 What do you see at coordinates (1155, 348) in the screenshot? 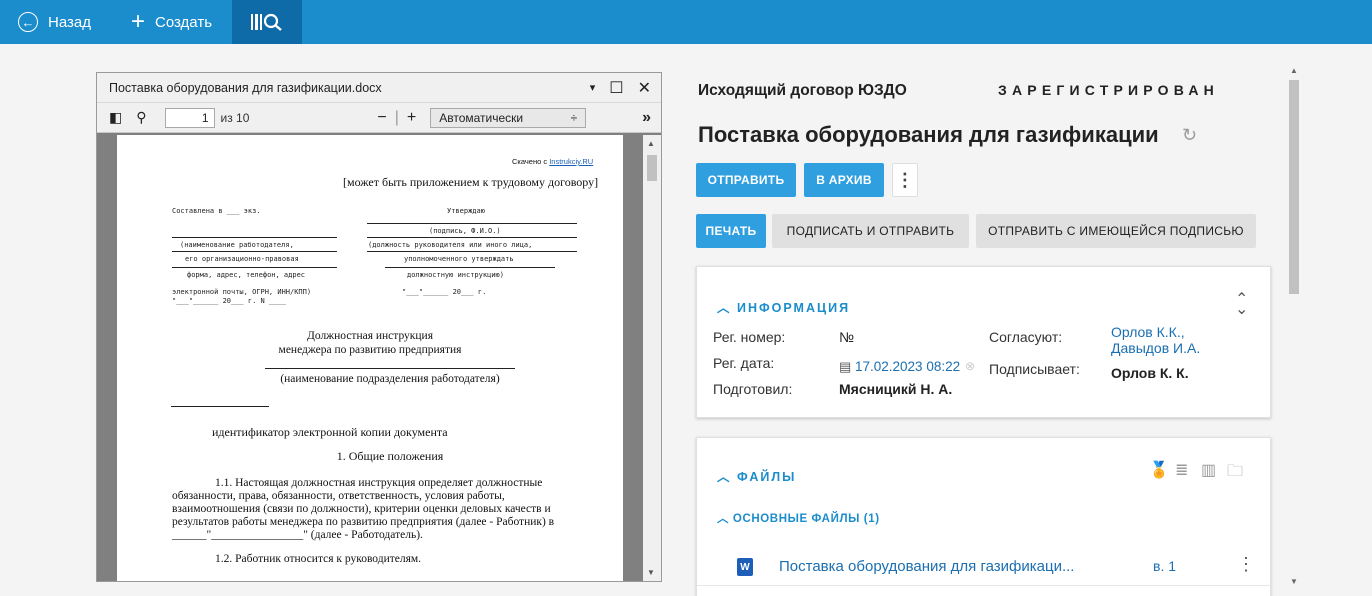
I see `approver-2-link: Давыдов И.А.` at bounding box center [1155, 348].